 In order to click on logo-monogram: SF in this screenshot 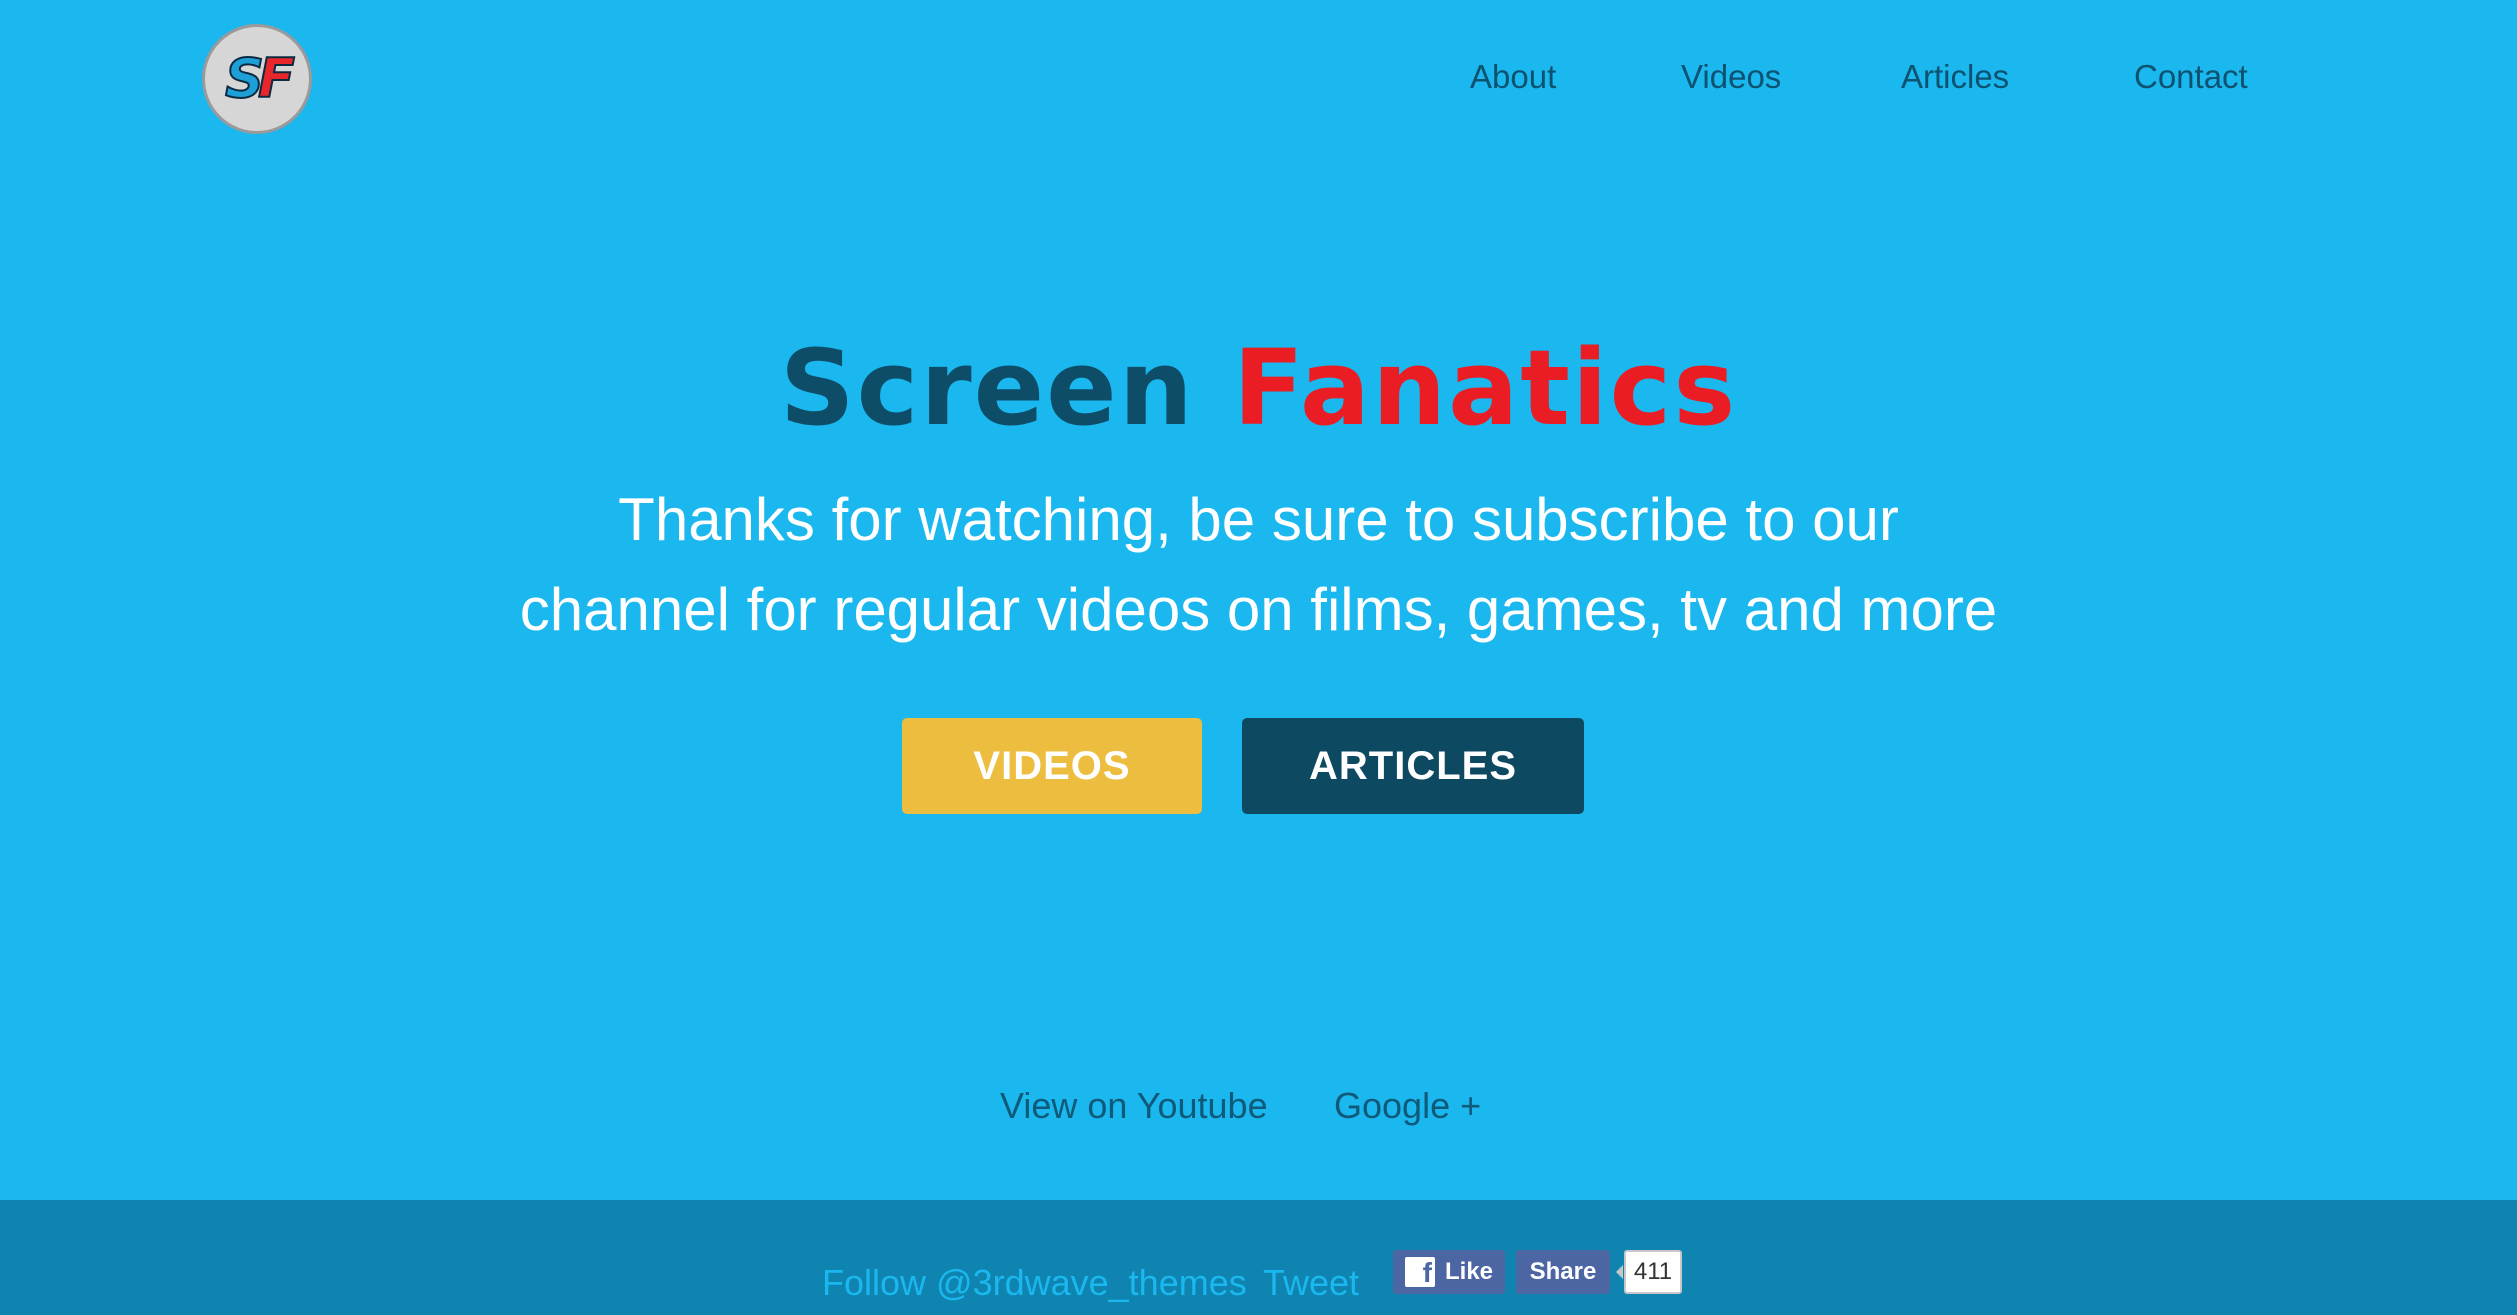, I will do `click(260, 78)`.